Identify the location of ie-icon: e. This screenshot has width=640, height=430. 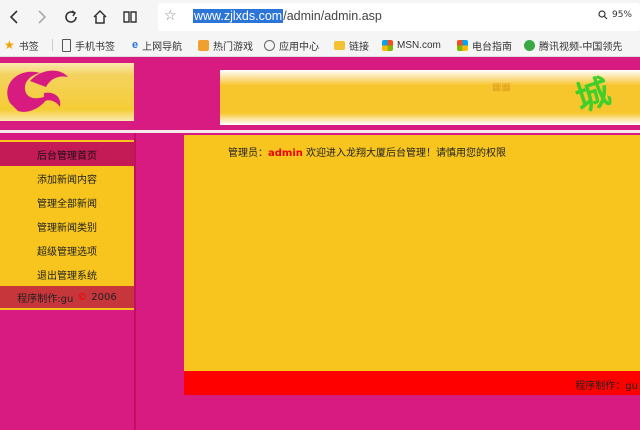
(135, 45).